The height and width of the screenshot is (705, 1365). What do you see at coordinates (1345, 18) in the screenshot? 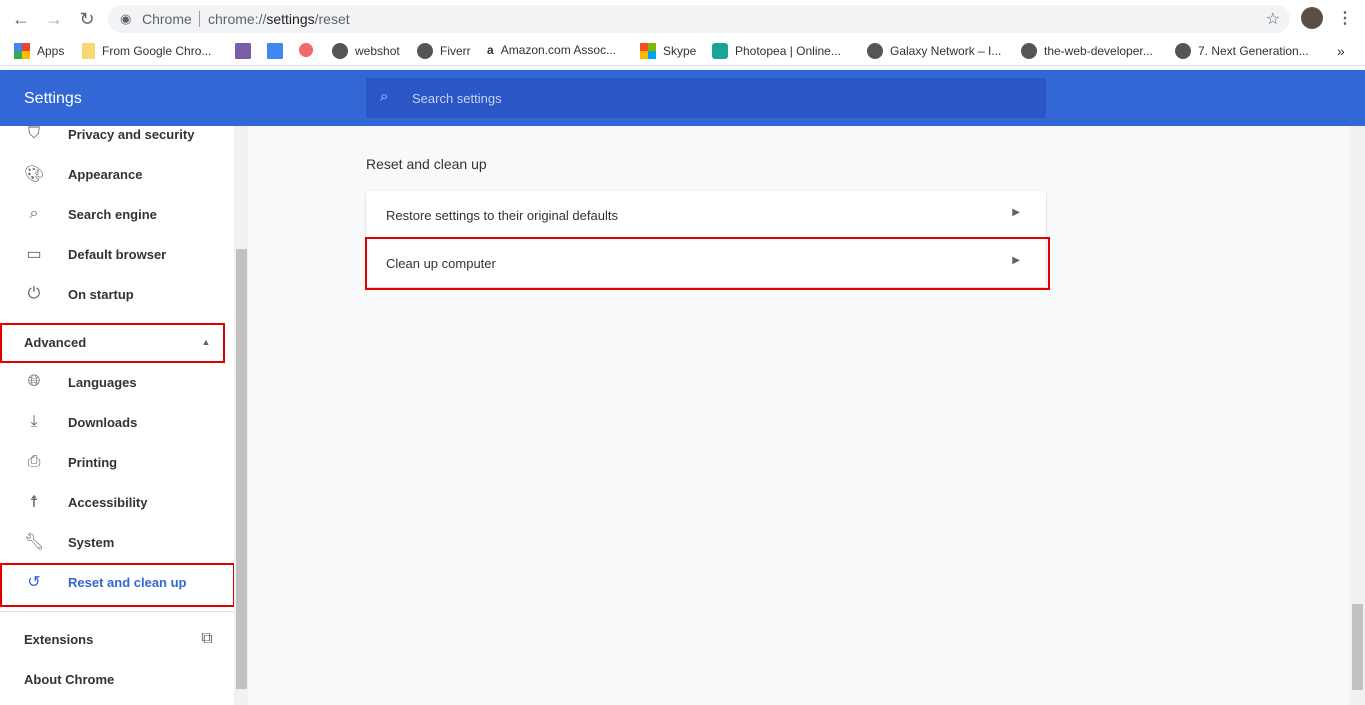
I see `menu-icon: ⋮` at bounding box center [1345, 18].